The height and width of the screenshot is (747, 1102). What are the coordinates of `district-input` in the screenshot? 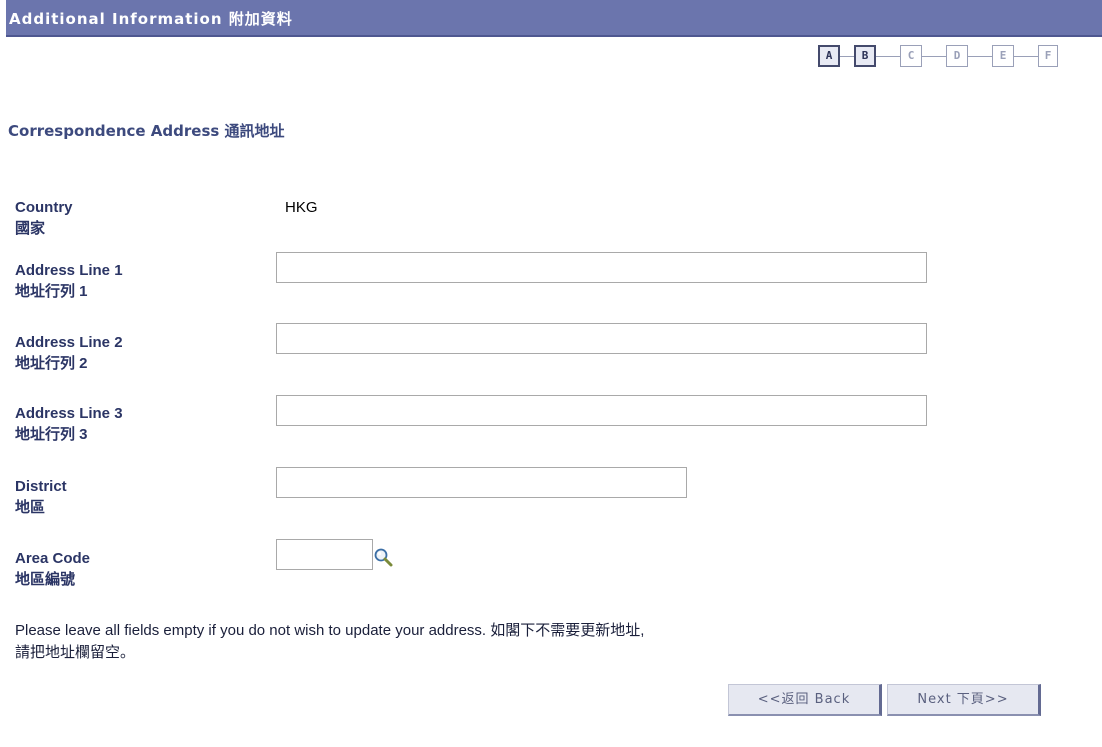 It's located at (481, 482).